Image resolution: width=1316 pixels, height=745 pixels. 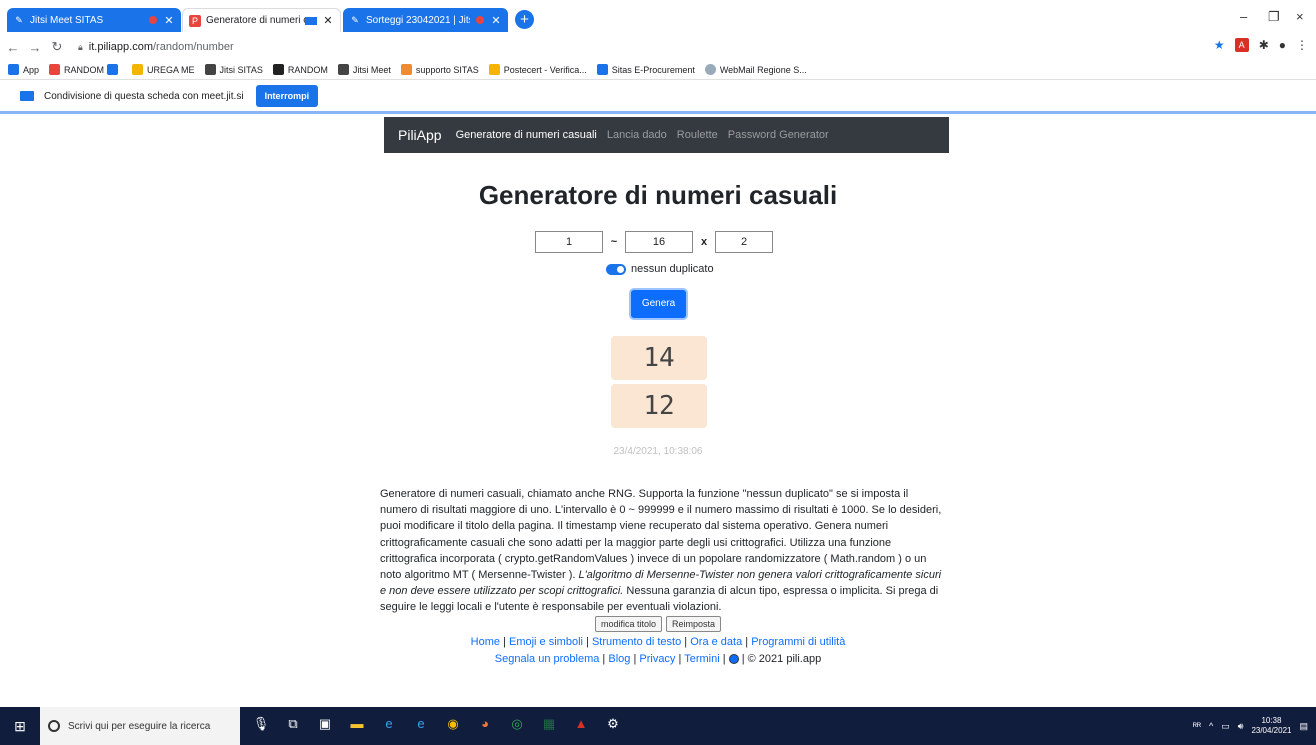 What do you see at coordinates (619, 659) in the screenshot?
I see `footer-link-blog: Blog` at bounding box center [619, 659].